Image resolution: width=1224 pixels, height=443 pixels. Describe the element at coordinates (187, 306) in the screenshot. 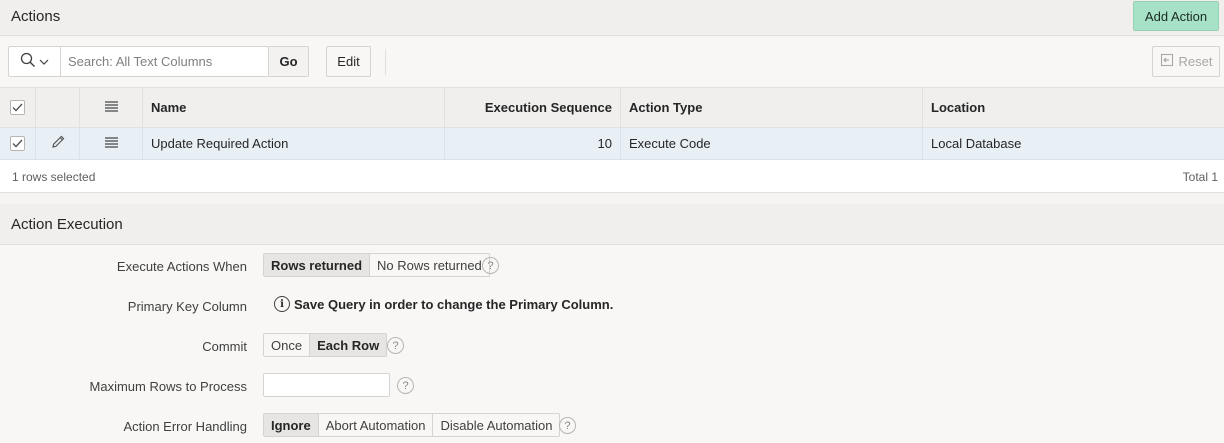

I see `primary-key-label: Primary Key Column` at that location.